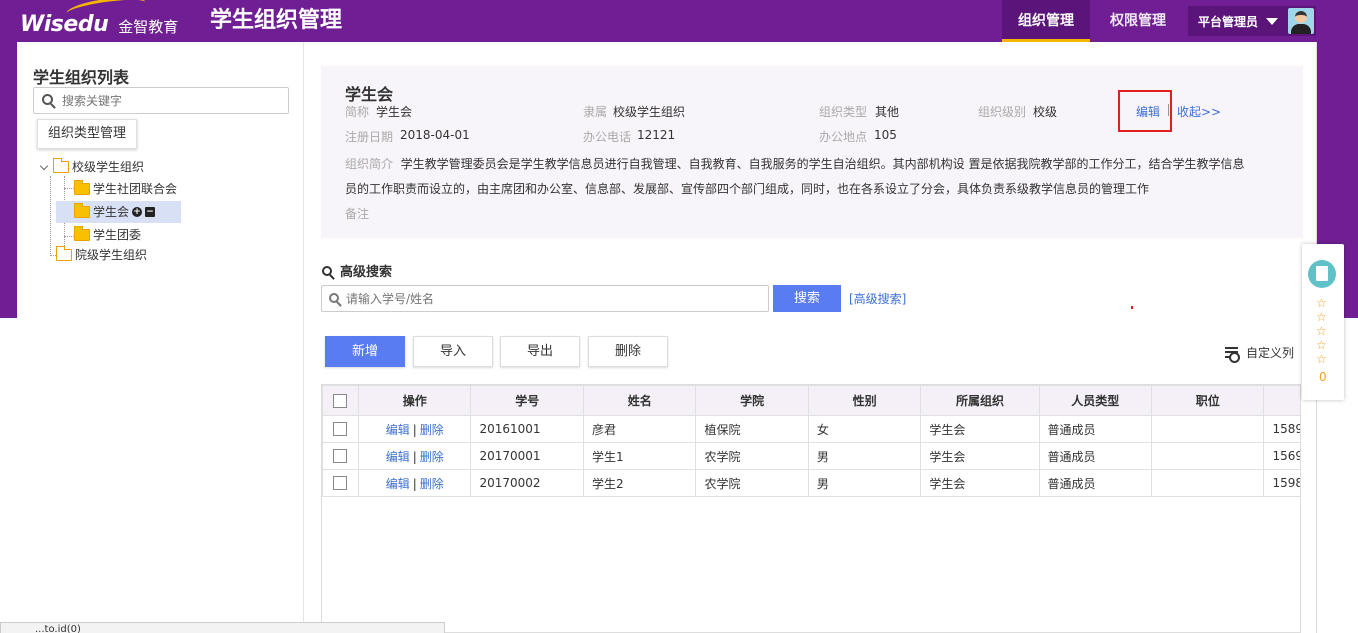 The height and width of the screenshot is (633, 1358). Describe the element at coordinates (1199, 111) in the screenshot. I see `collapse-link: 收起>>` at that location.